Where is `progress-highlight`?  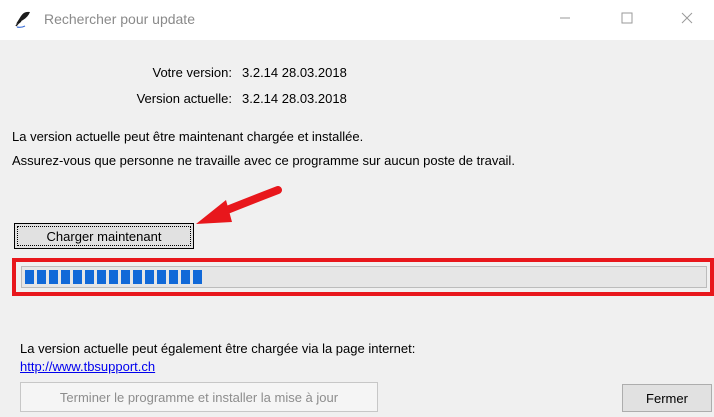 progress-highlight is located at coordinates (363, 277).